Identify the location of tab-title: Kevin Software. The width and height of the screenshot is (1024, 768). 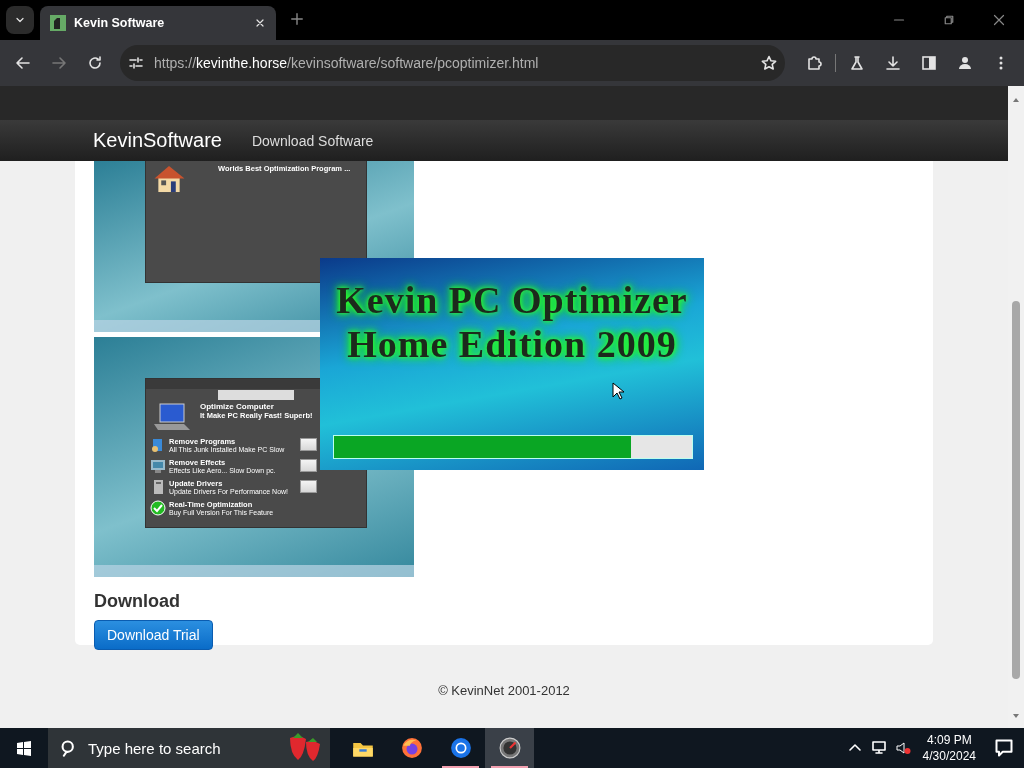
(120, 23).